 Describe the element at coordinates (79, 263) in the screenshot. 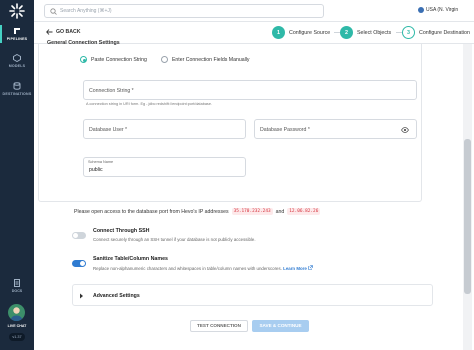

I see `sanitize-names-toggle` at that location.